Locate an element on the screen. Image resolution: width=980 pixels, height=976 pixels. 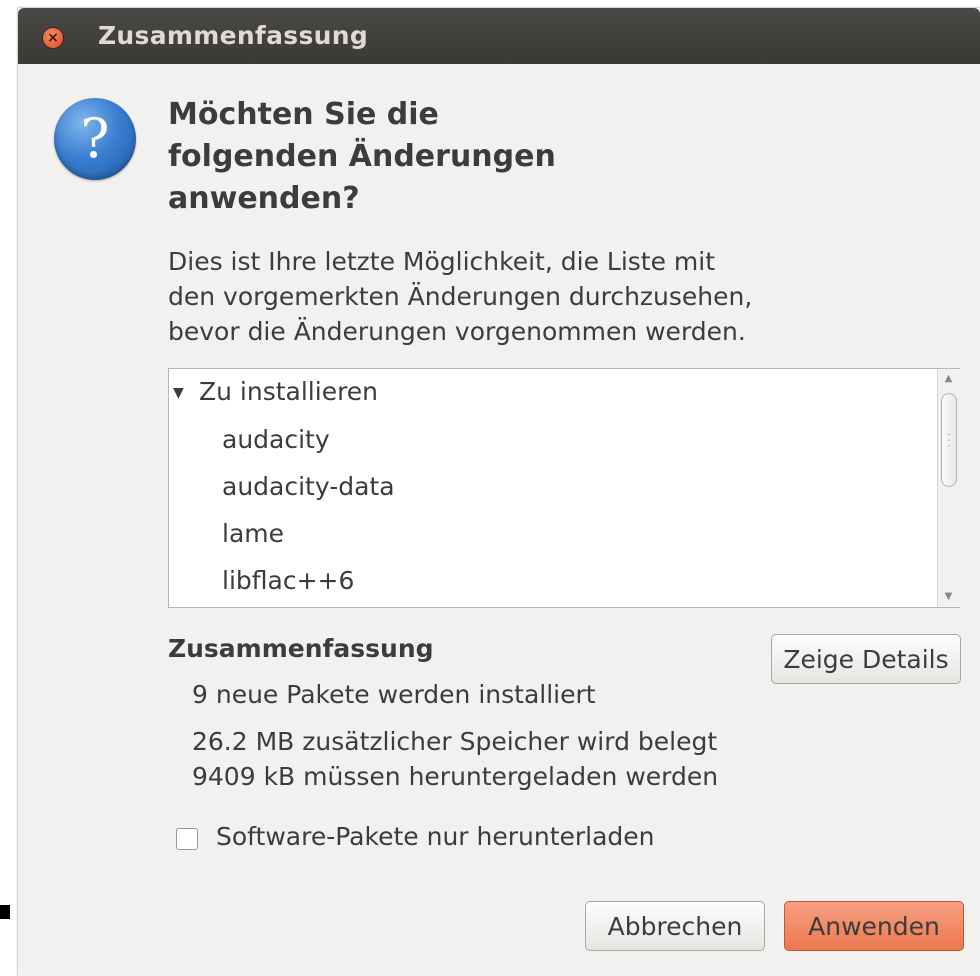
heading-line: anwenden? is located at coordinates (264, 198).